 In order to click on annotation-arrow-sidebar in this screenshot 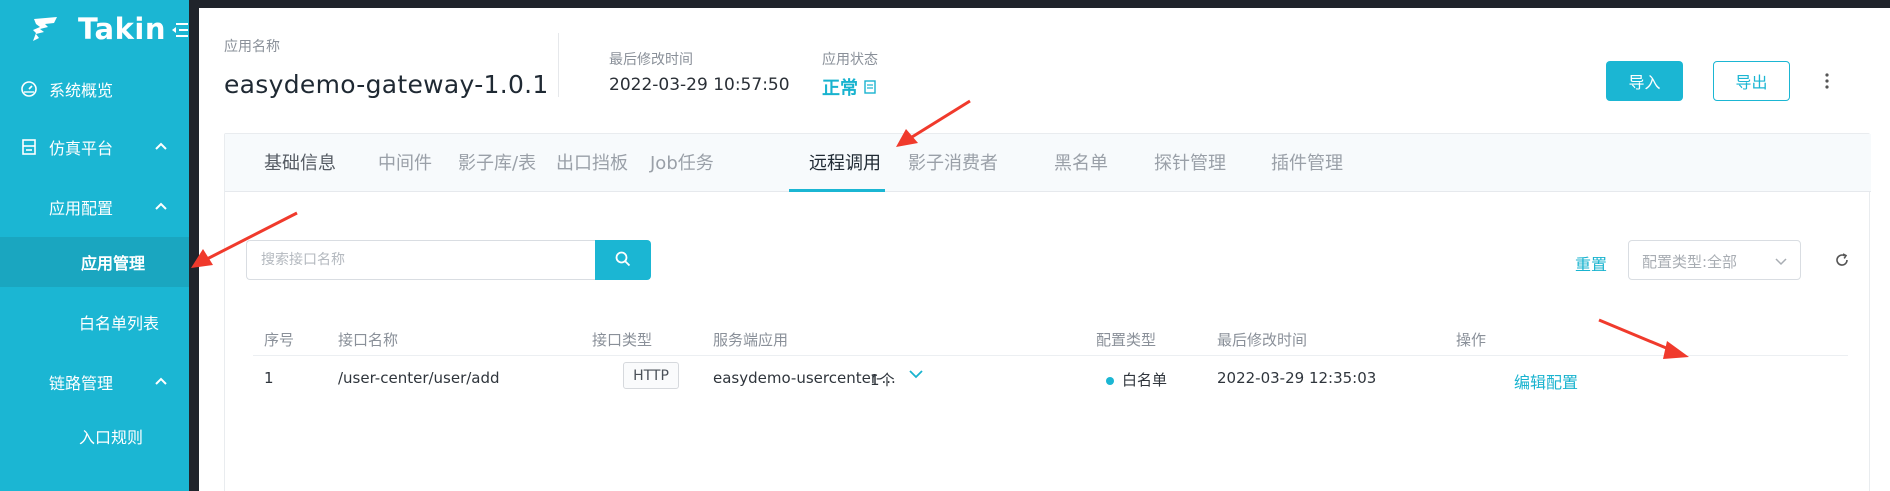, I will do `click(244, 239)`.